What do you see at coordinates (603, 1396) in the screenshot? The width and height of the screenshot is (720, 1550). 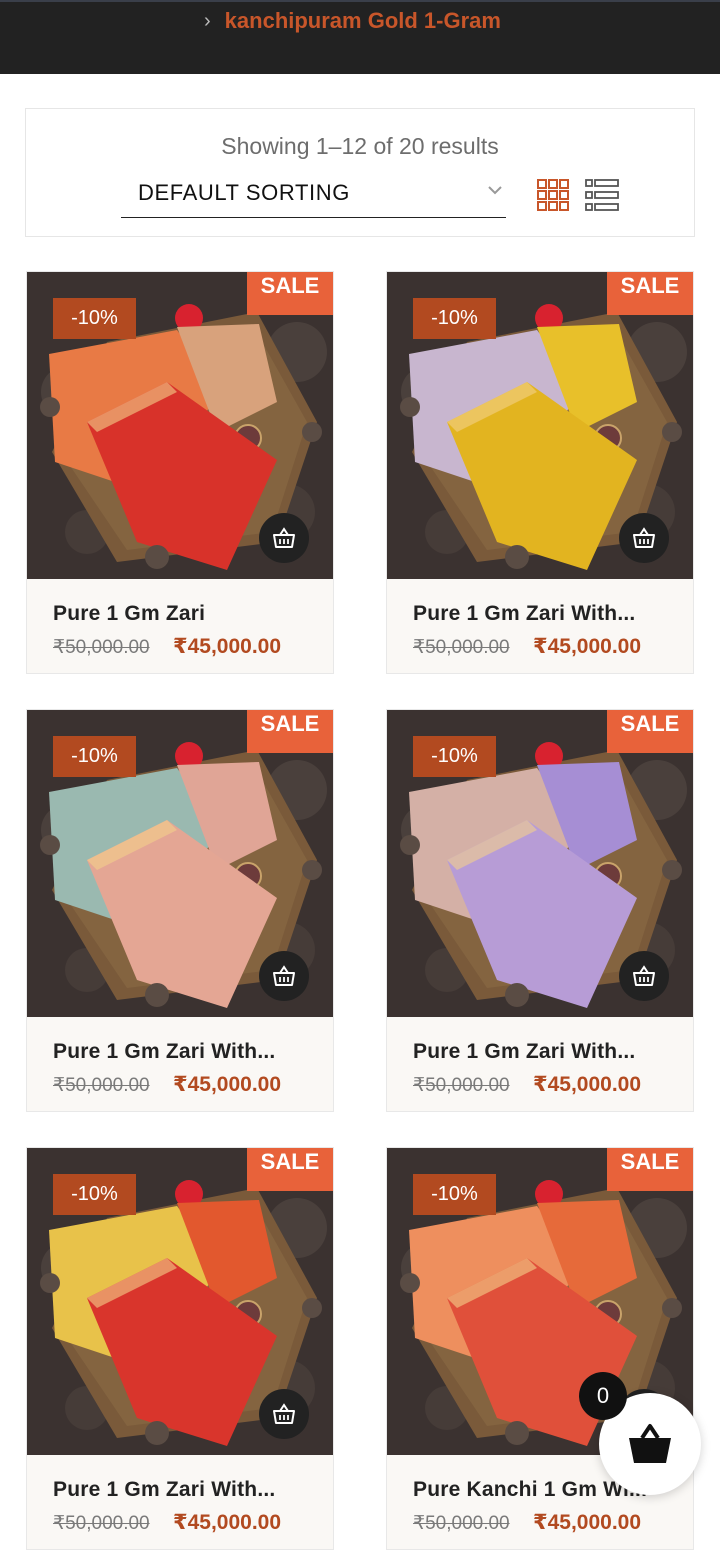 I see `cart-count-badge: 0` at bounding box center [603, 1396].